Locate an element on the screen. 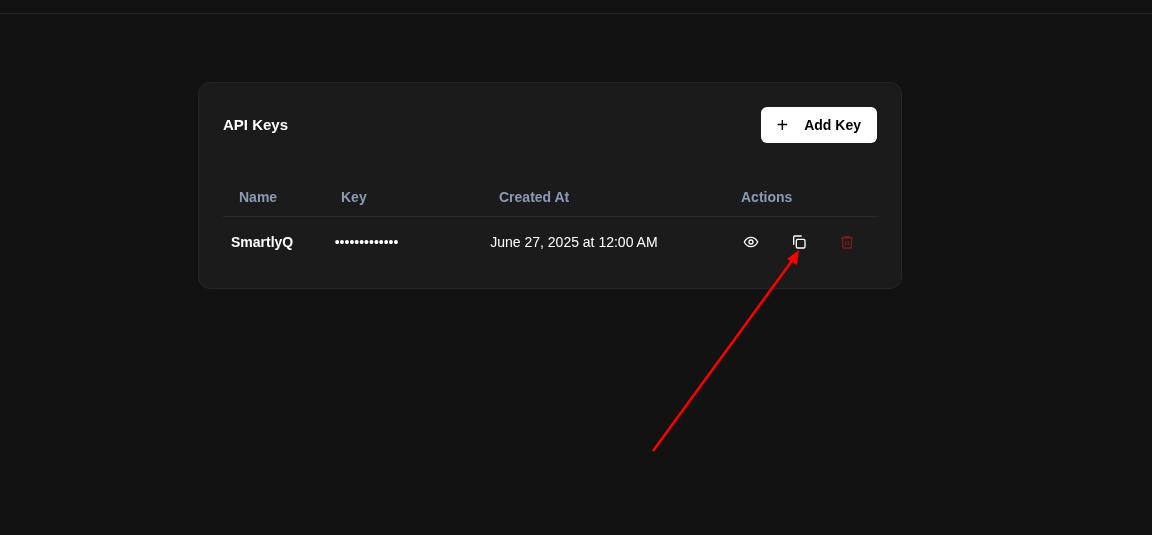  eye-icon is located at coordinates (751, 242).